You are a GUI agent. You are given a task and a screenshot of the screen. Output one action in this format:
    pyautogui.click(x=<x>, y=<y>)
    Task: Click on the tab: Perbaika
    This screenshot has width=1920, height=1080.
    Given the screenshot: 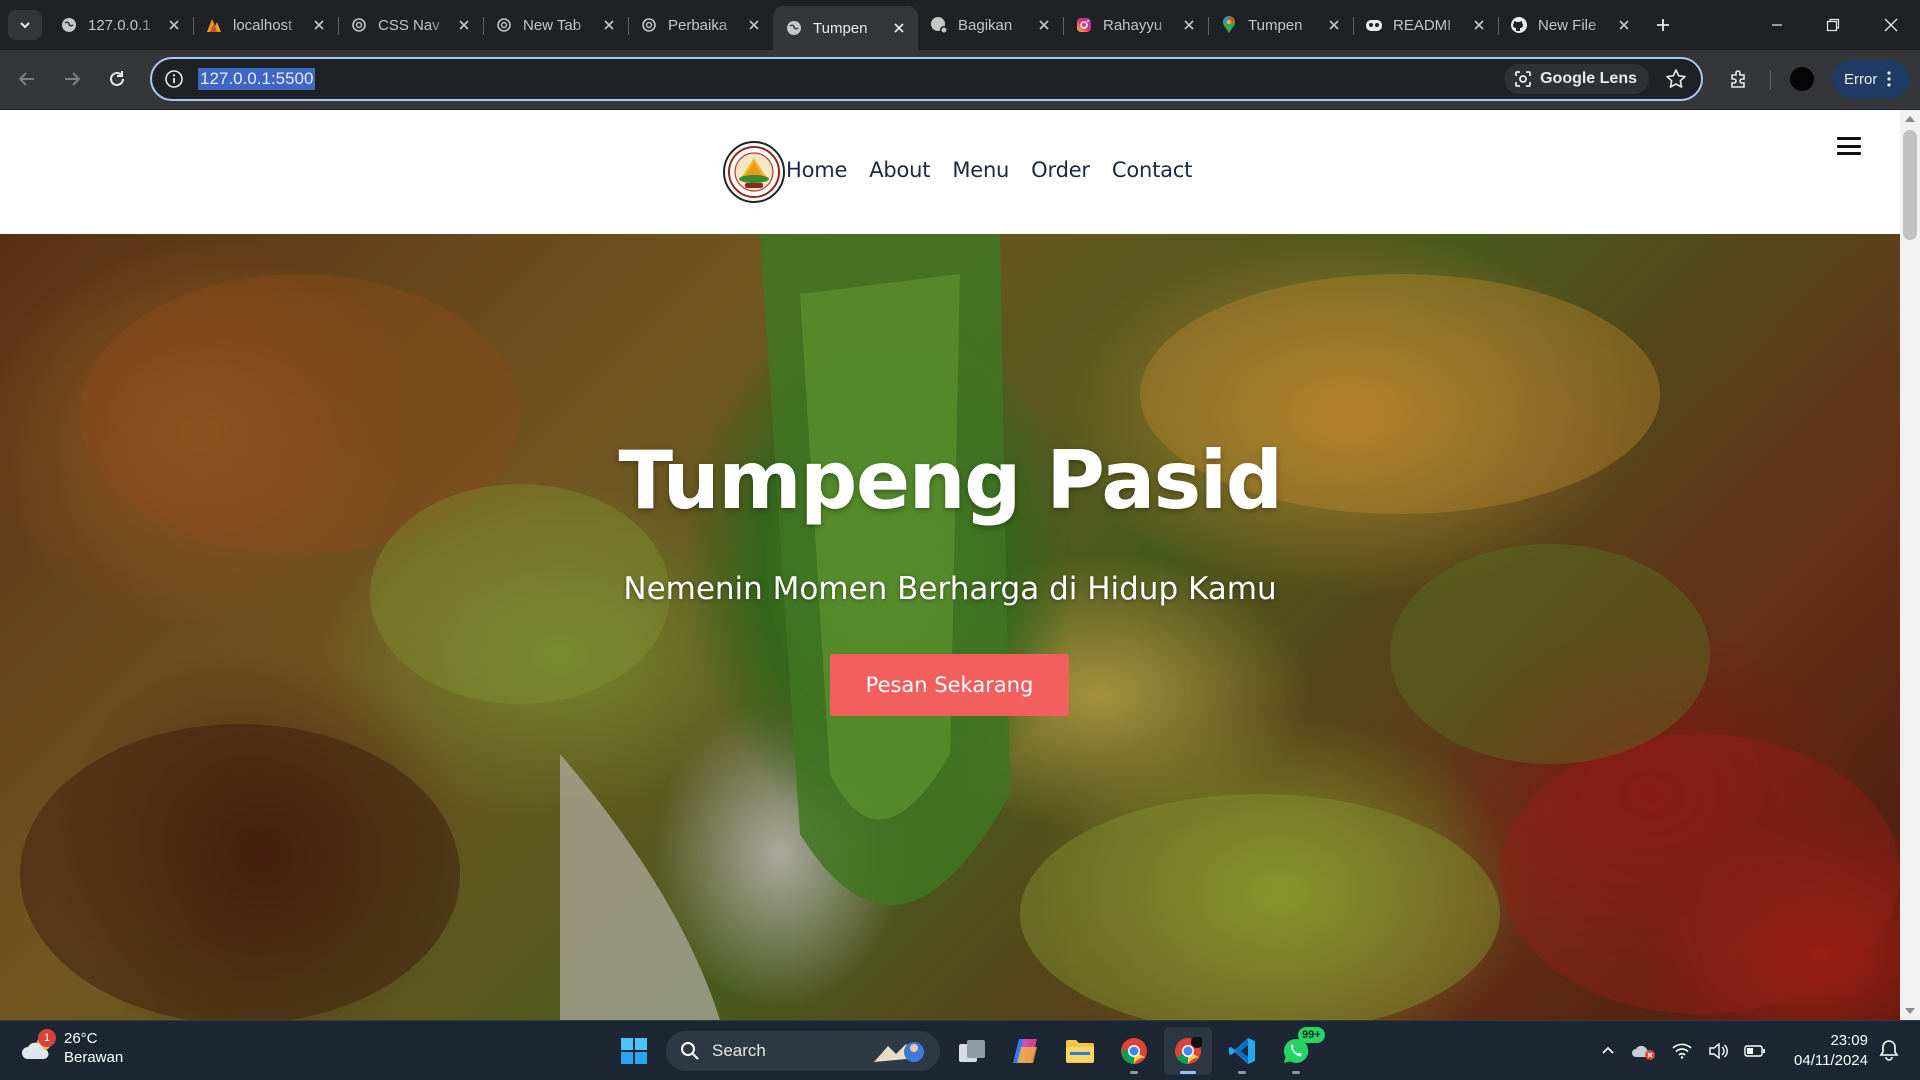 What is the action you would take?
    pyautogui.click(x=700, y=25)
    